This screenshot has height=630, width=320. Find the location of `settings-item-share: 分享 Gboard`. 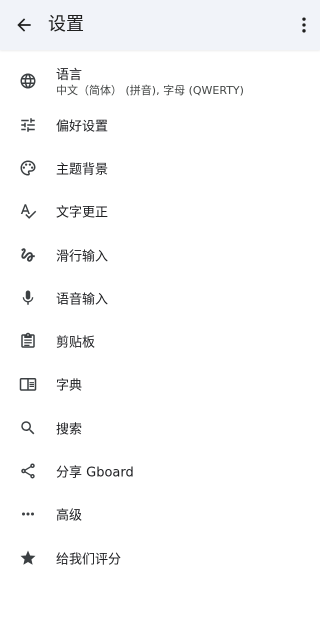

settings-item-share: 分享 Gboard is located at coordinates (160, 470).